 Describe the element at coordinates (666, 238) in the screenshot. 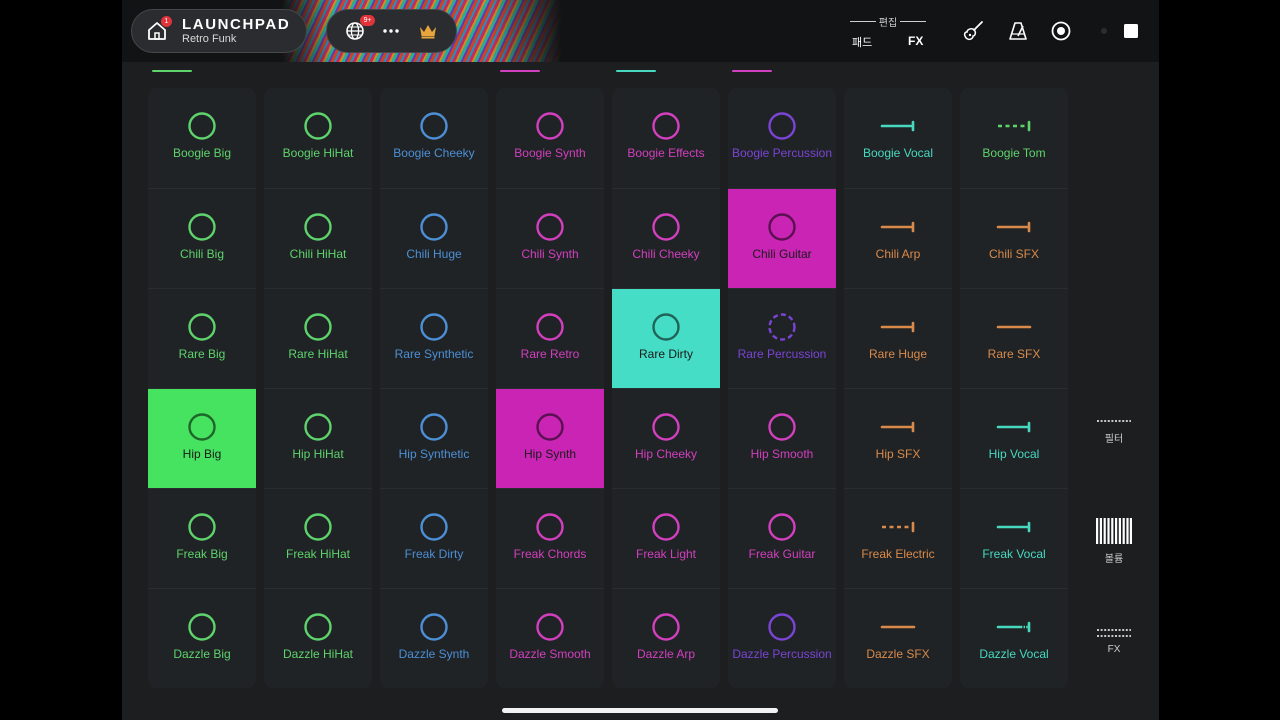

I see `pad-chili-cheeky: Chili Cheeky` at that location.